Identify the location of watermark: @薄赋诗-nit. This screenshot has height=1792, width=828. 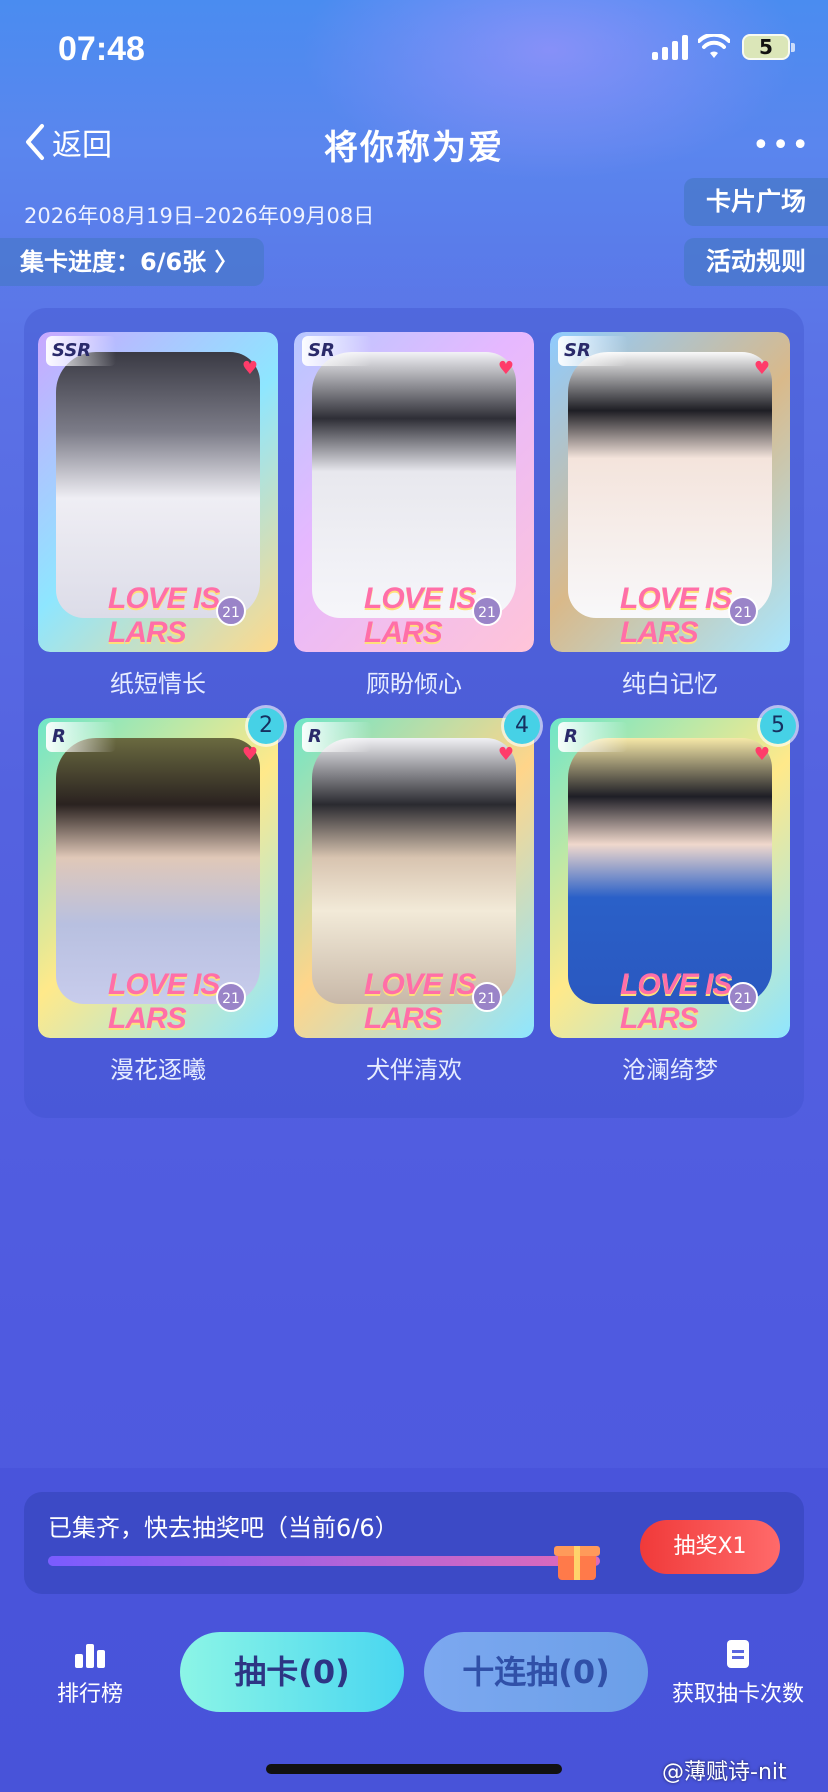
(724, 1772).